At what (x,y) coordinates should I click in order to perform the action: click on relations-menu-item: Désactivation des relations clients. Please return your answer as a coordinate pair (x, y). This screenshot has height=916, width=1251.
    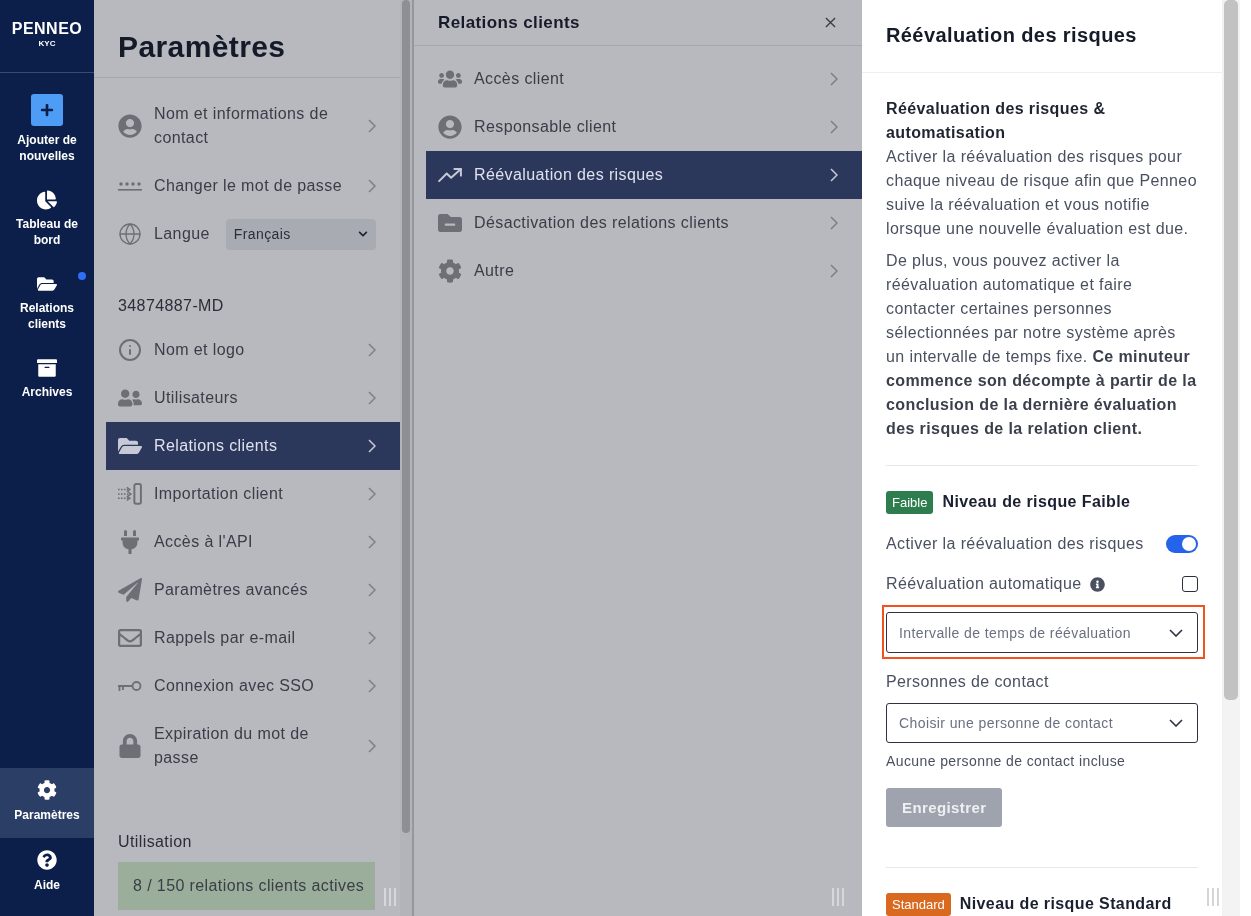
    Looking at the image, I should click on (644, 223).